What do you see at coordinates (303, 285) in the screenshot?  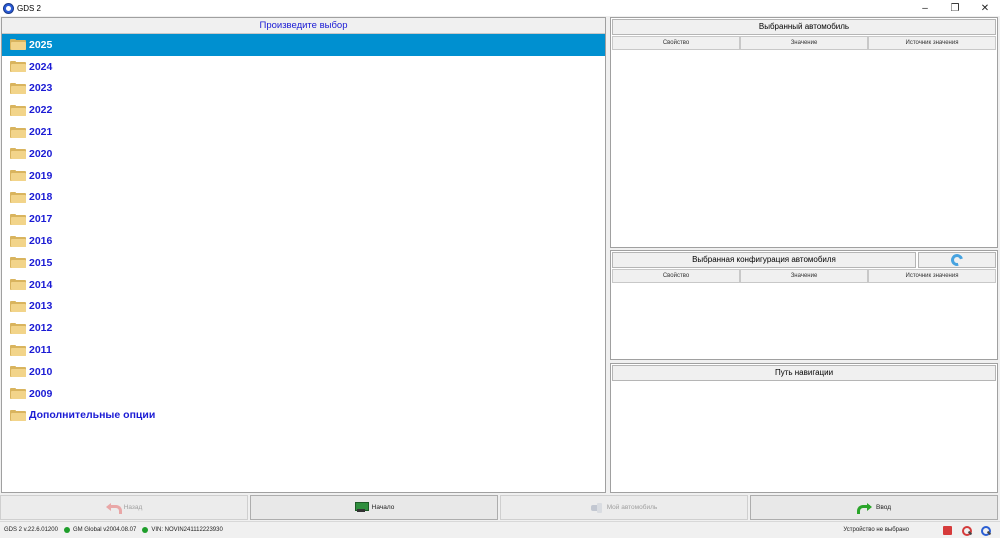 I see `tree-item: 2014` at bounding box center [303, 285].